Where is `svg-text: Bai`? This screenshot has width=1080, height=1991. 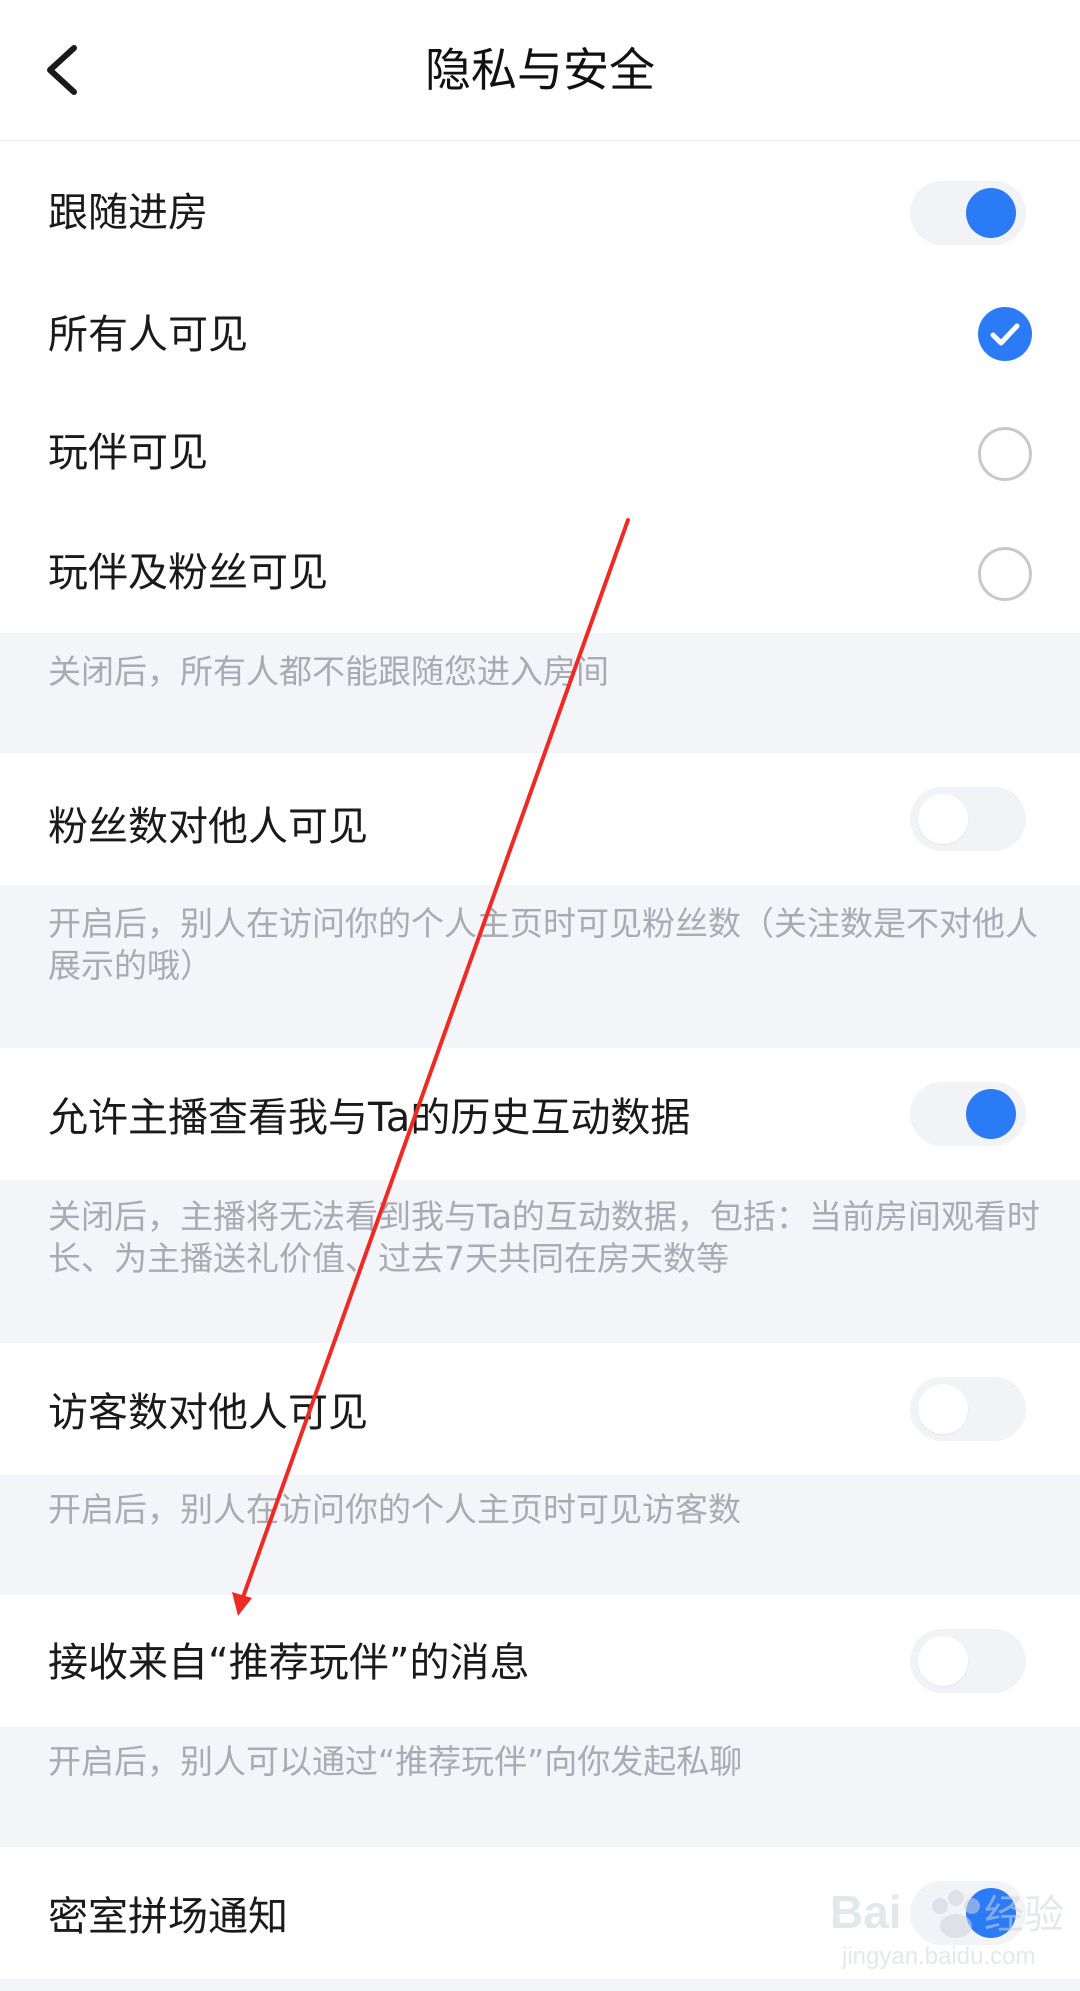 svg-text: Bai is located at coordinates (866, 1912).